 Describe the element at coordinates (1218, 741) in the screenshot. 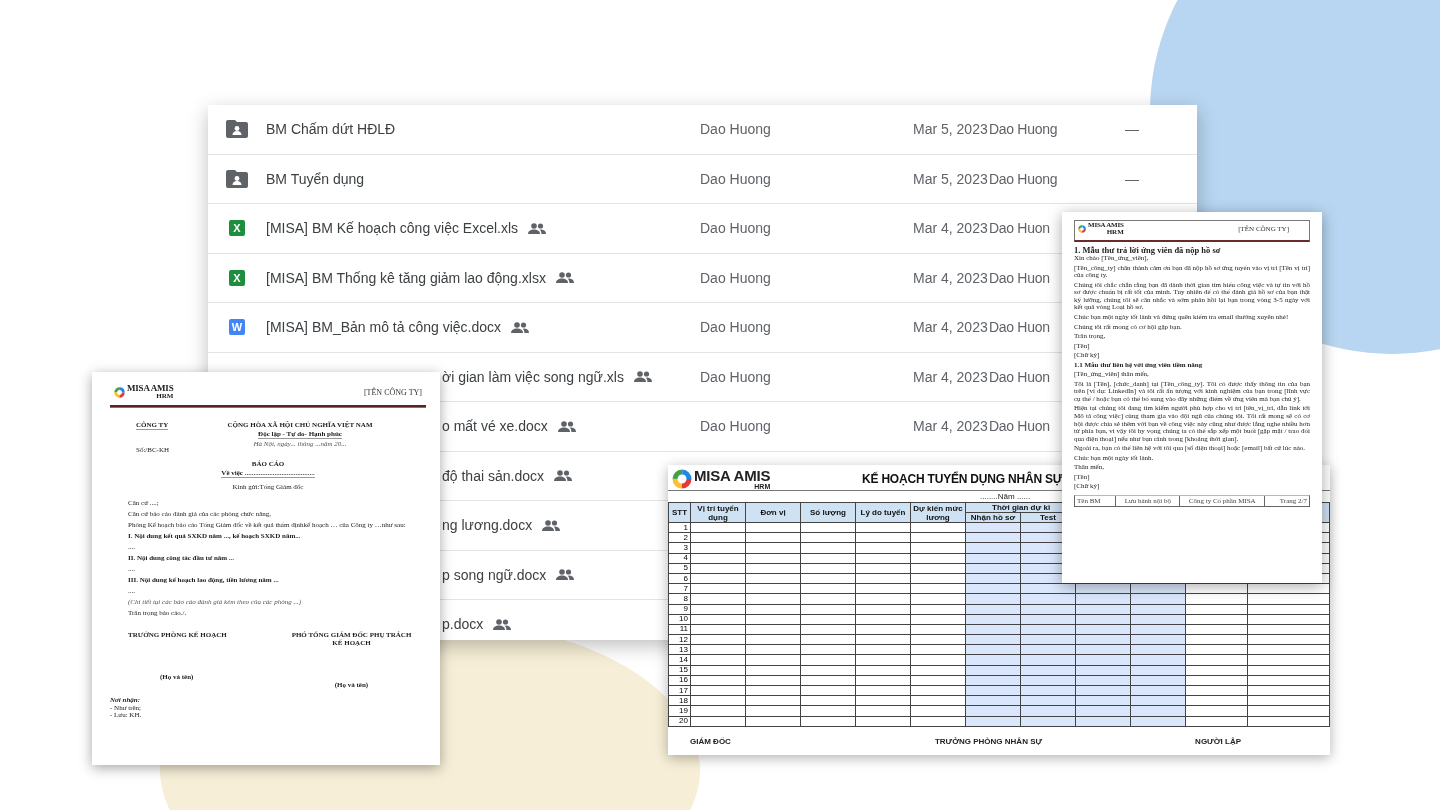

I see `signer-title: NGƯỜI LẬP` at that location.